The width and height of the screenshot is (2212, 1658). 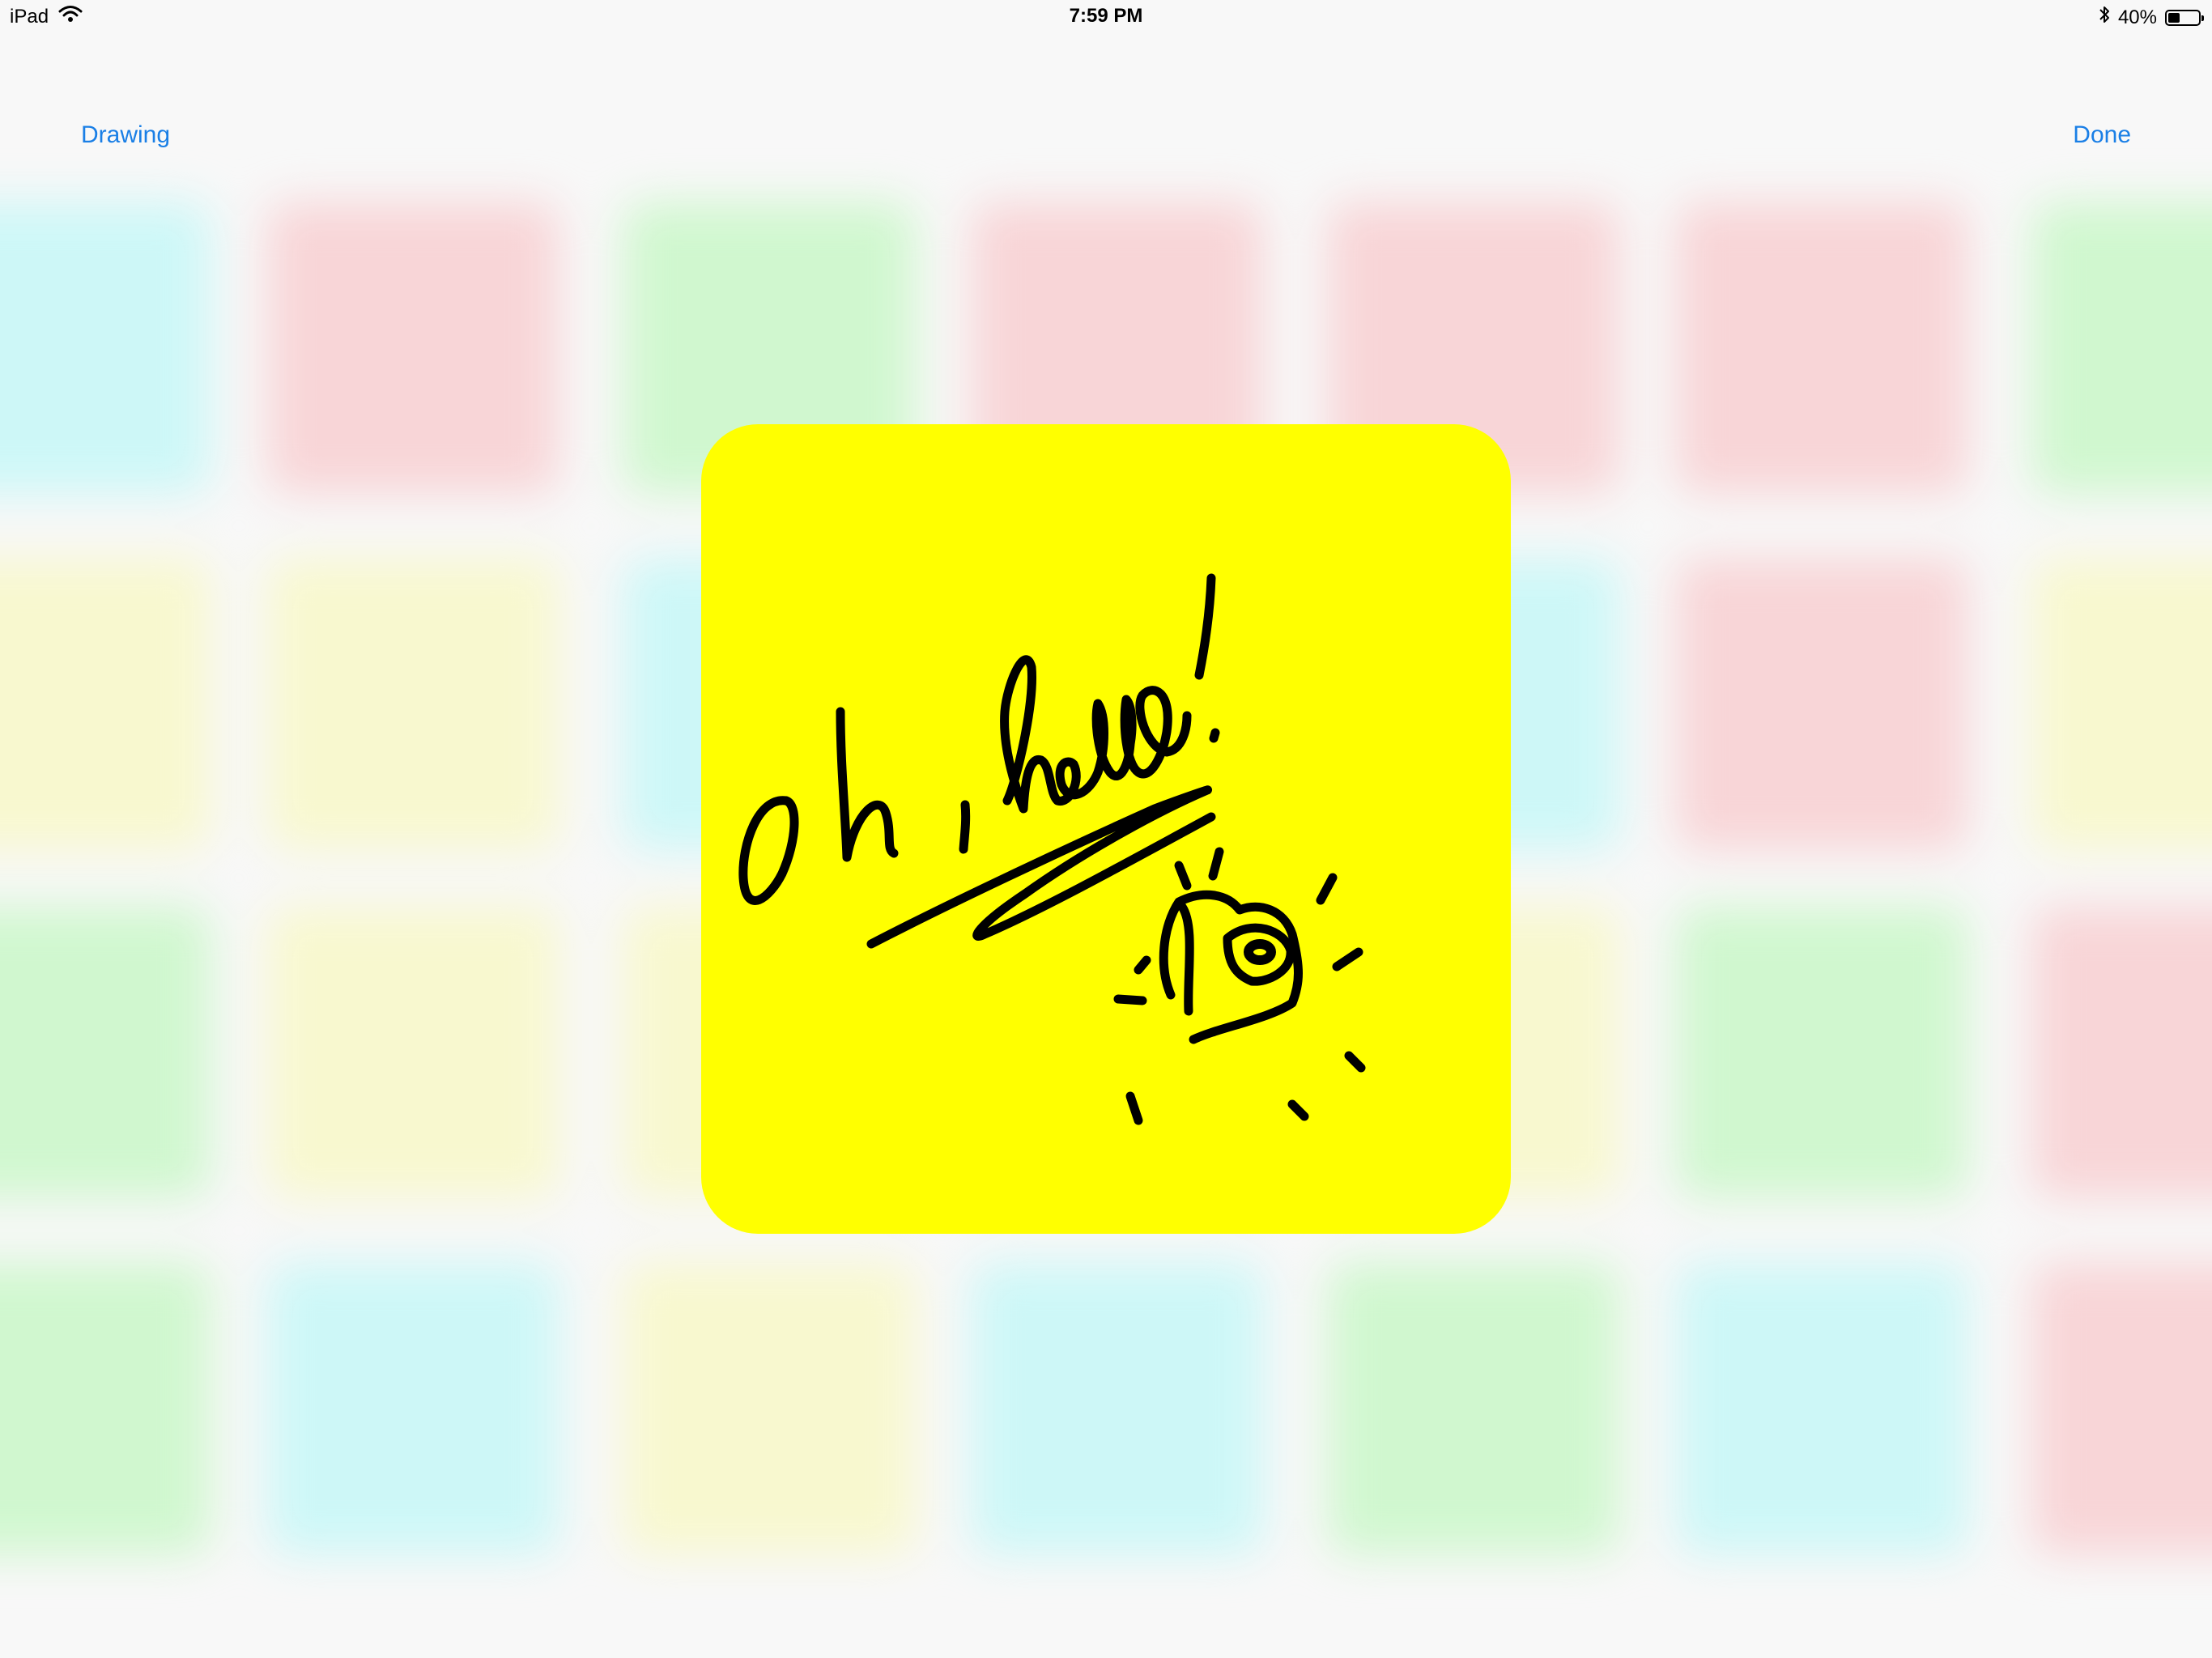 I want to click on status-time: 7:59 PM, so click(x=1106, y=16).